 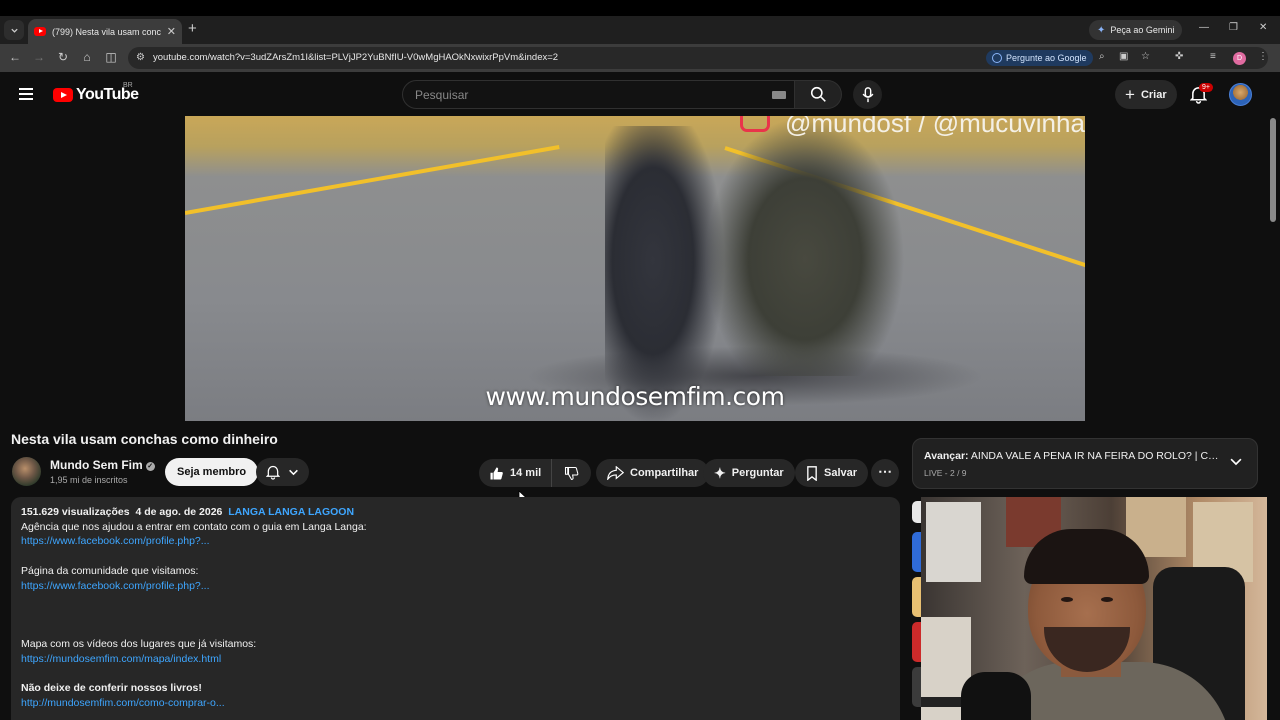 I want to click on search-button, so click(x=818, y=94).